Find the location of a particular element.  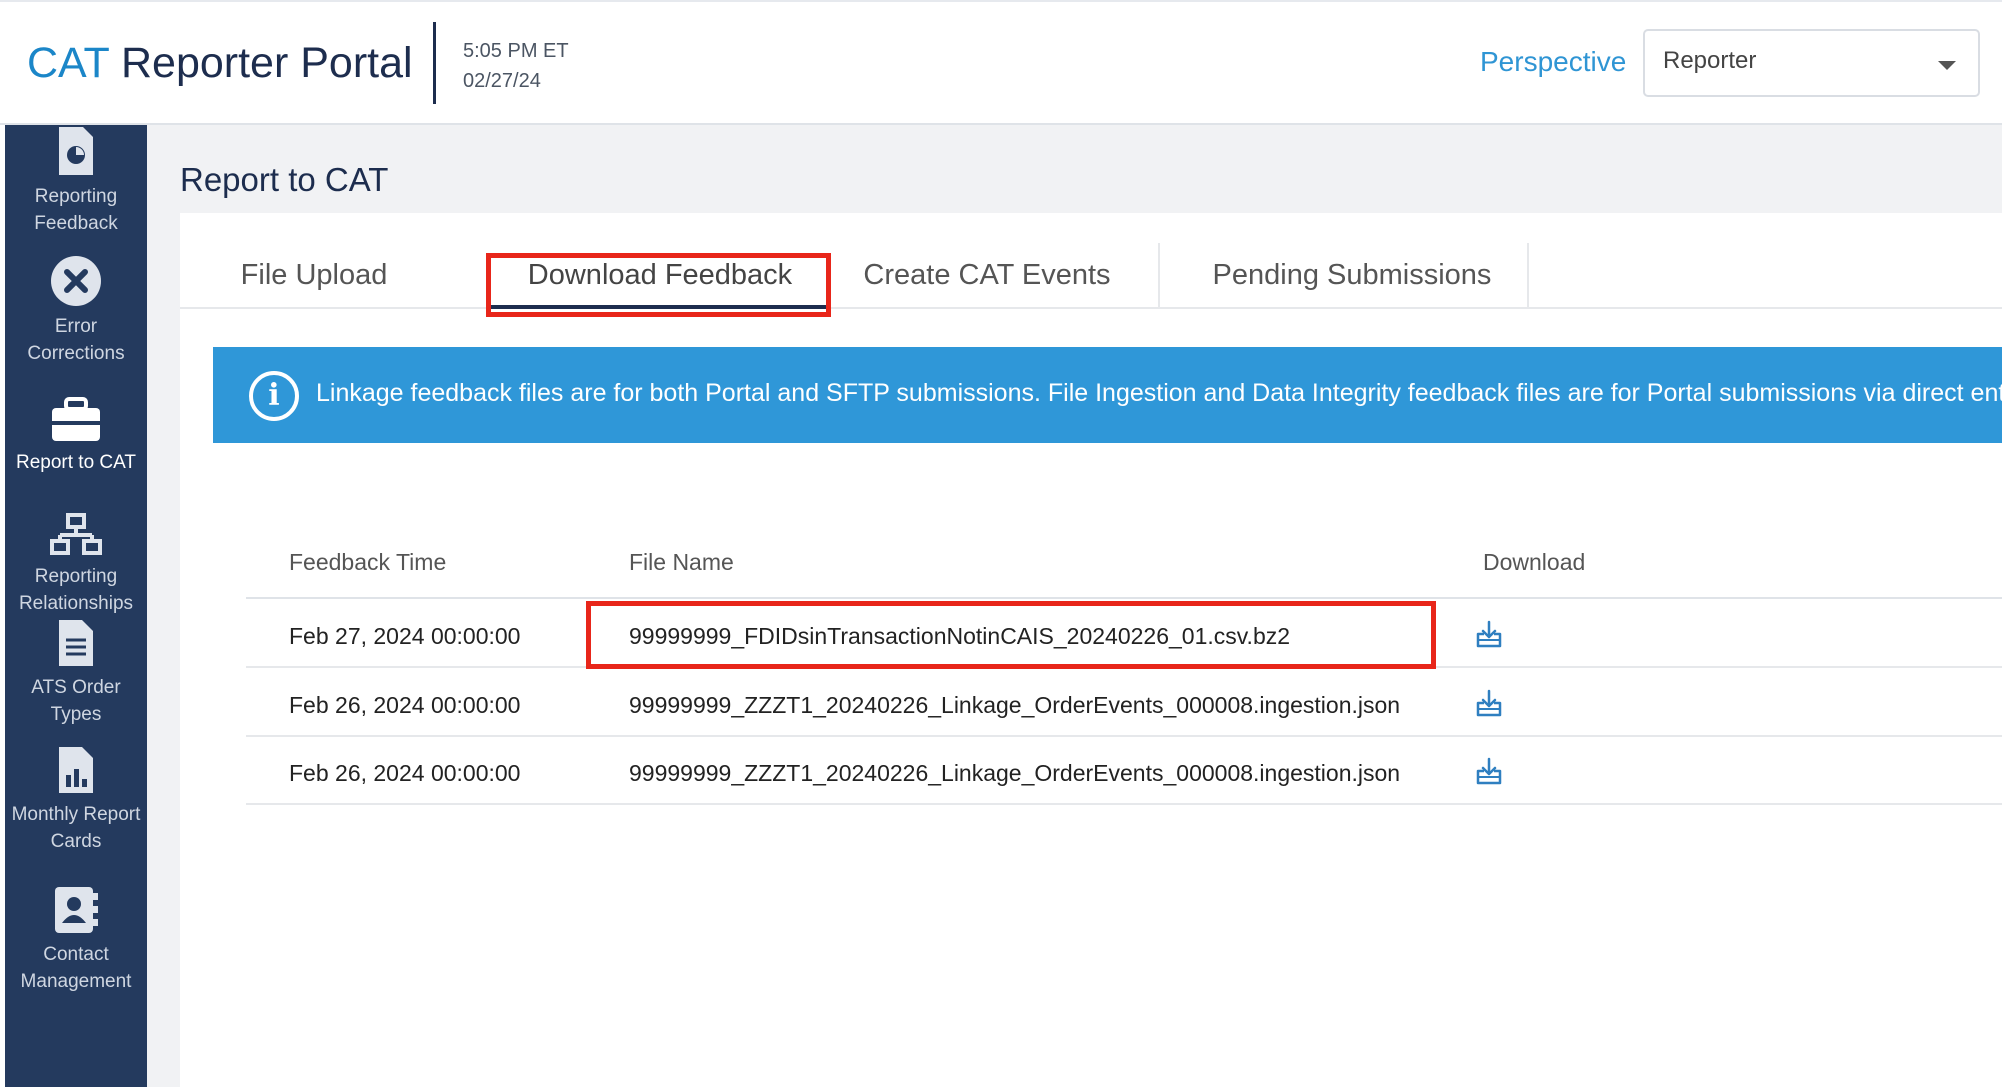

tab-label: File Upload is located at coordinates (314, 275).